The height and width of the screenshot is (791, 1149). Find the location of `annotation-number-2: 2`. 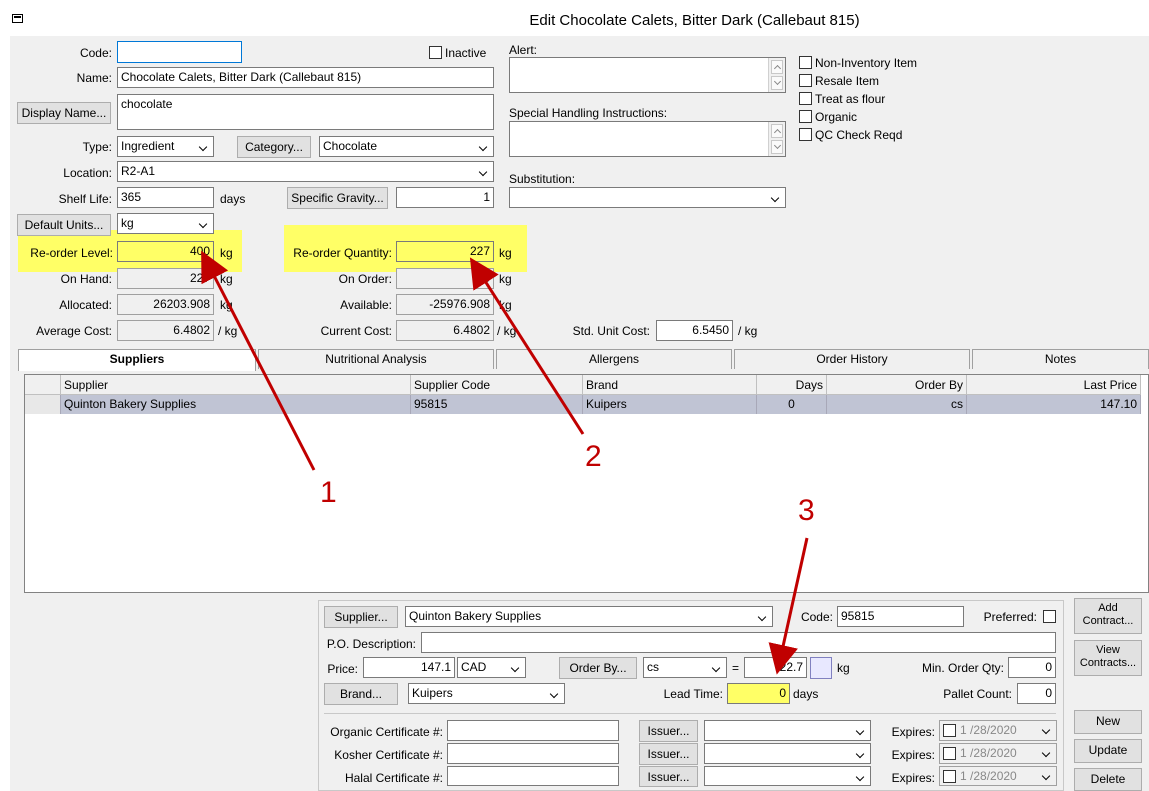

annotation-number-2: 2 is located at coordinates (593, 456).